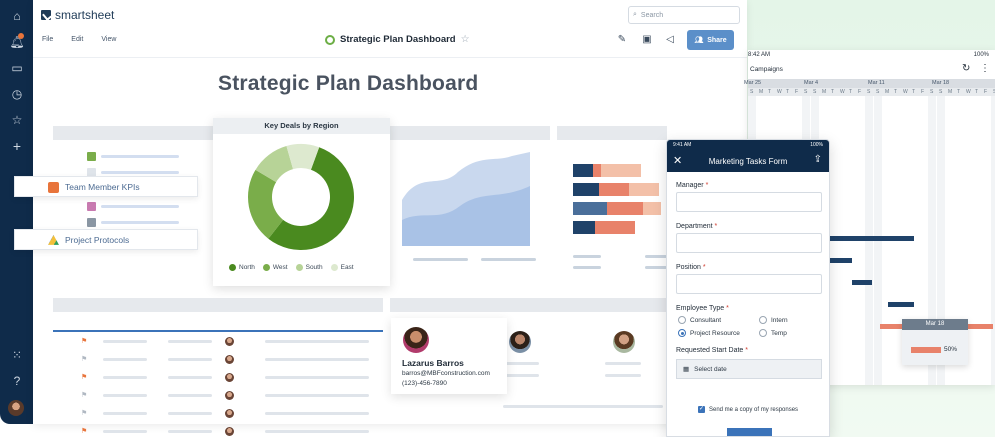  Describe the element at coordinates (218, 331) in the screenshot. I see `table-header-underline` at that location.